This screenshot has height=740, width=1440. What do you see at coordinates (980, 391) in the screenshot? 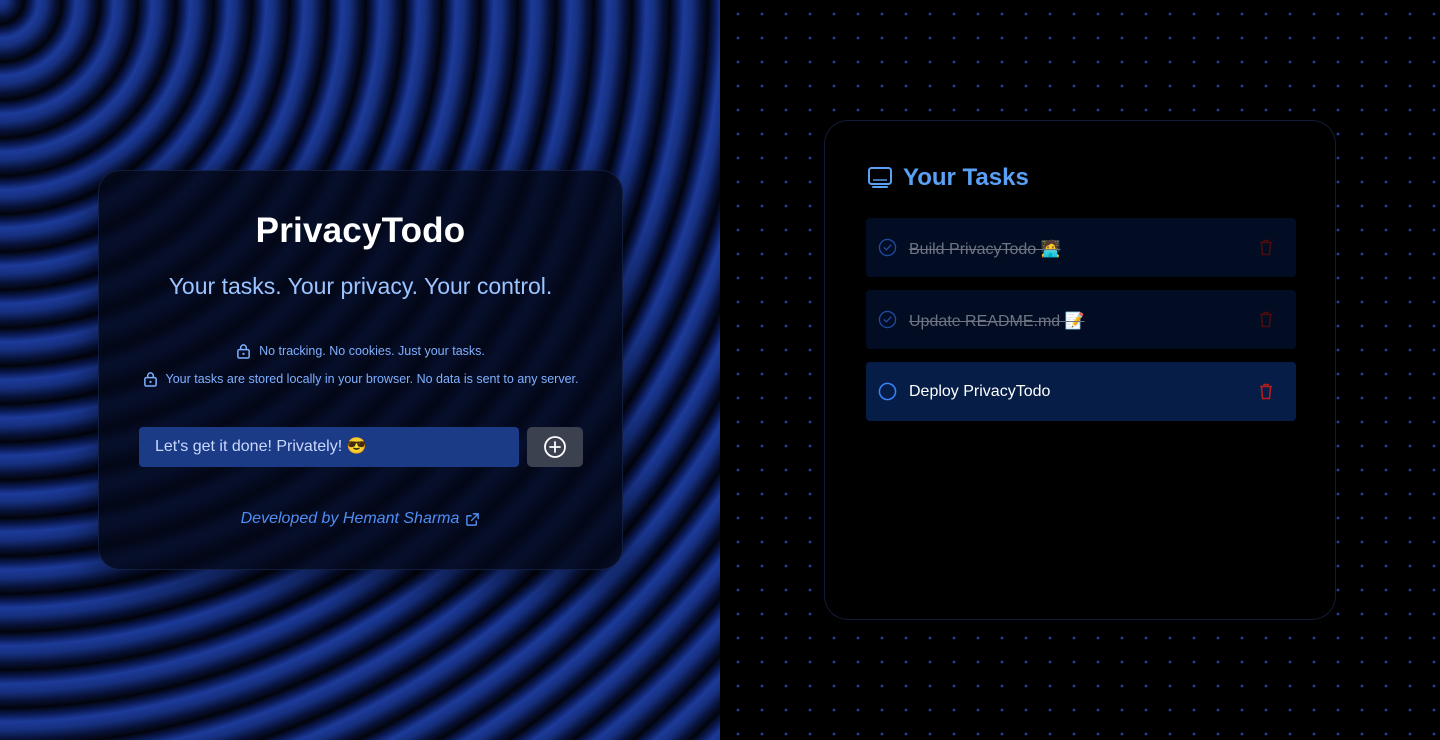
I see `task-text: Deploy PrivacyTodo` at bounding box center [980, 391].